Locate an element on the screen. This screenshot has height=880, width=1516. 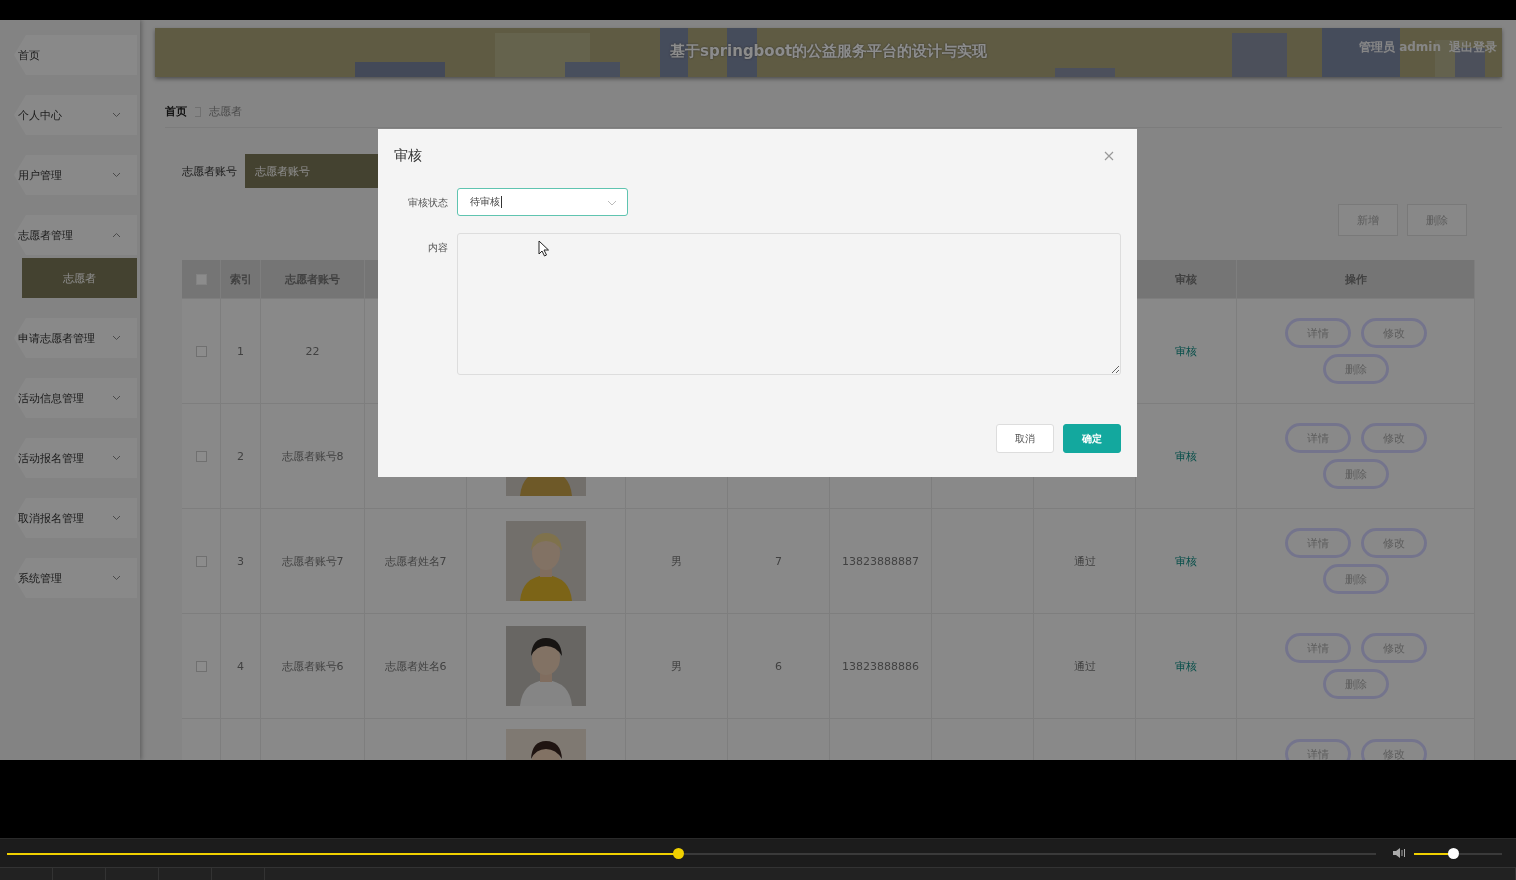
sidebar-item: 首页 is located at coordinates (75, 55).